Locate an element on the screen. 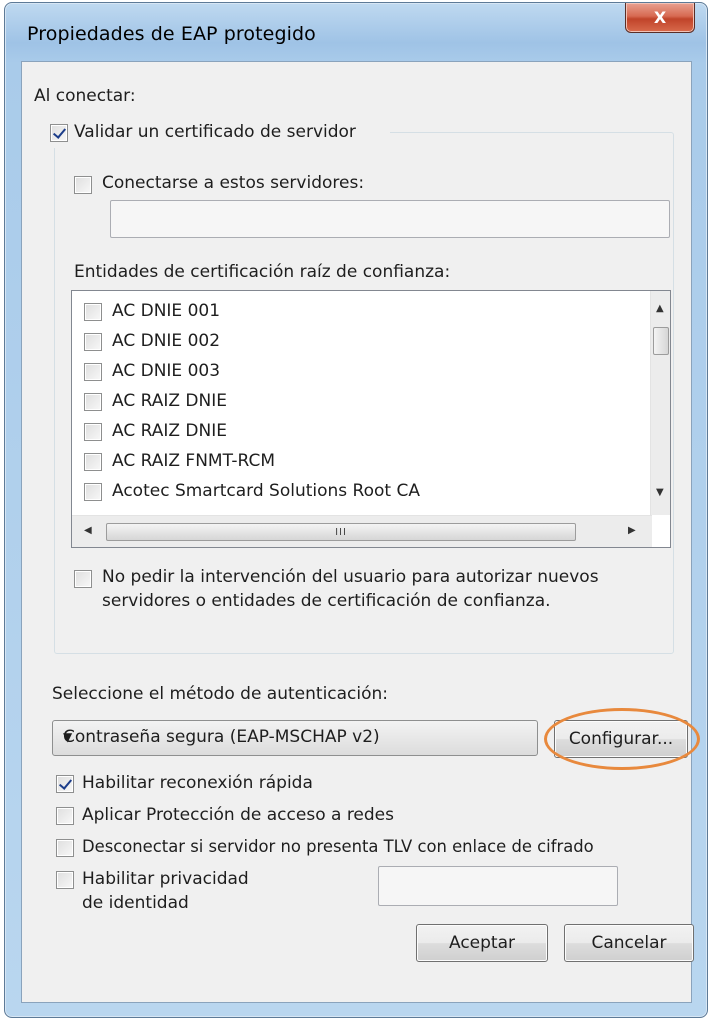 Image resolution: width=712 pixels, height=1021 pixels. scroll-up-icon: ▲ is located at coordinates (660, 308).